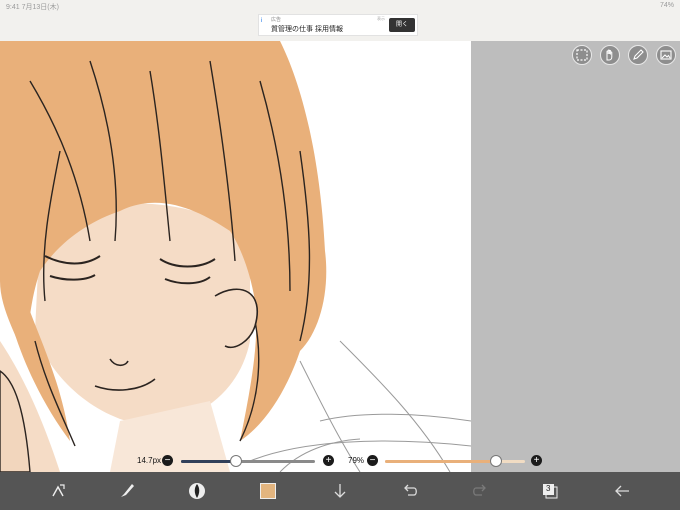  I want to click on redo-button, so click(480, 491).